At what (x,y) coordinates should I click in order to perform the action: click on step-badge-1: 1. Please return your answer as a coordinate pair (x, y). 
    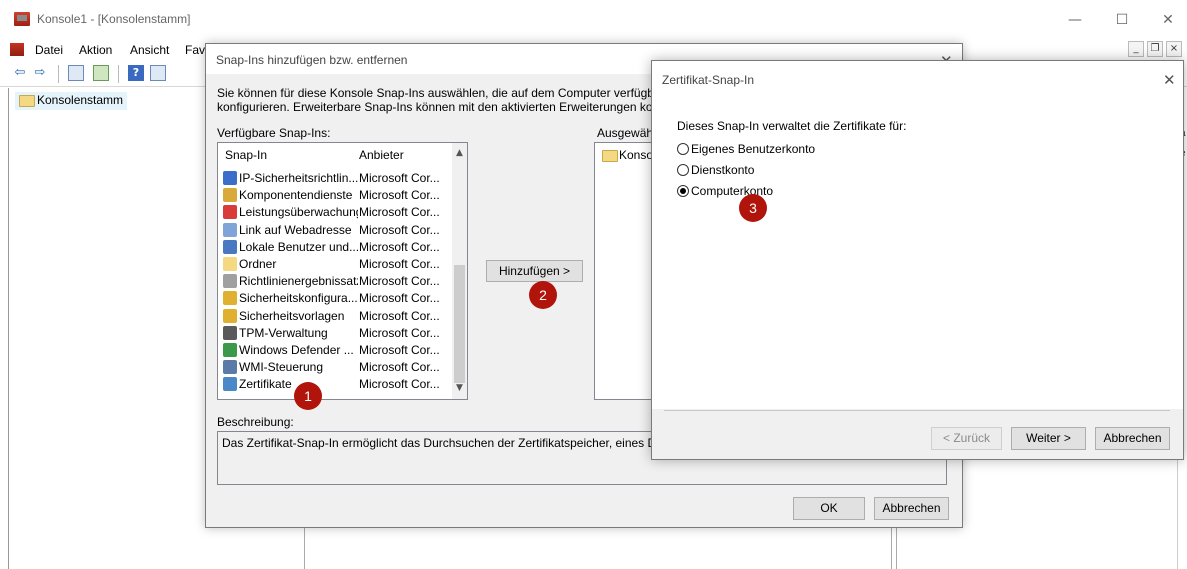
    Looking at the image, I should click on (308, 396).